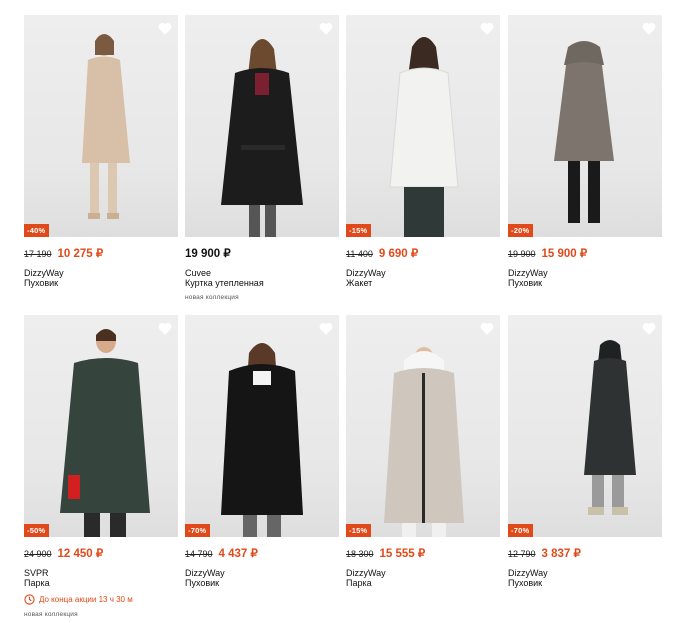 This screenshot has height=623, width=693. What do you see at coordinates (86, 599) in the screenshot?
I see `promo-timer-text: До конца акции 13 ч 30 м` at bounding box center [86, 599].